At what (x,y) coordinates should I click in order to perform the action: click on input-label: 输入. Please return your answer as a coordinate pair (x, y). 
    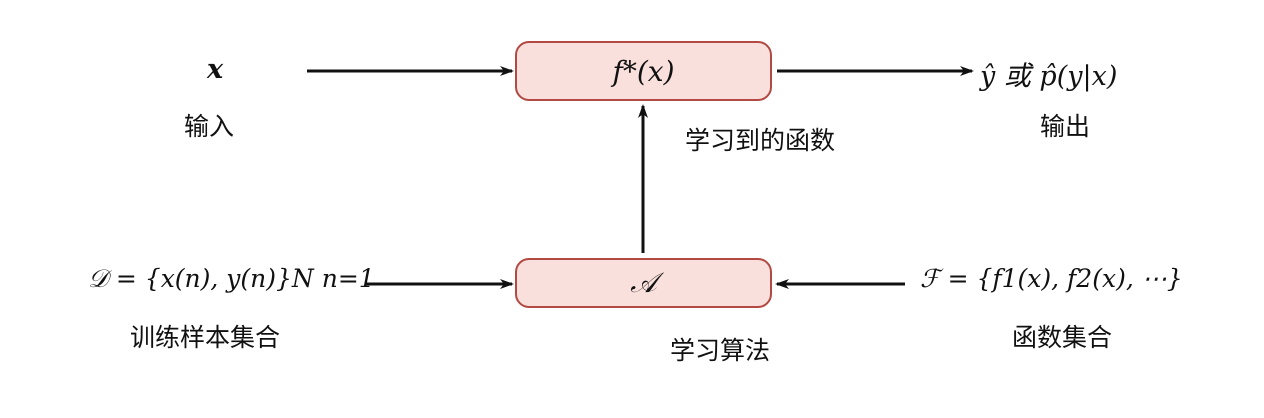
    Looking at the image, I should click on (209, 126).